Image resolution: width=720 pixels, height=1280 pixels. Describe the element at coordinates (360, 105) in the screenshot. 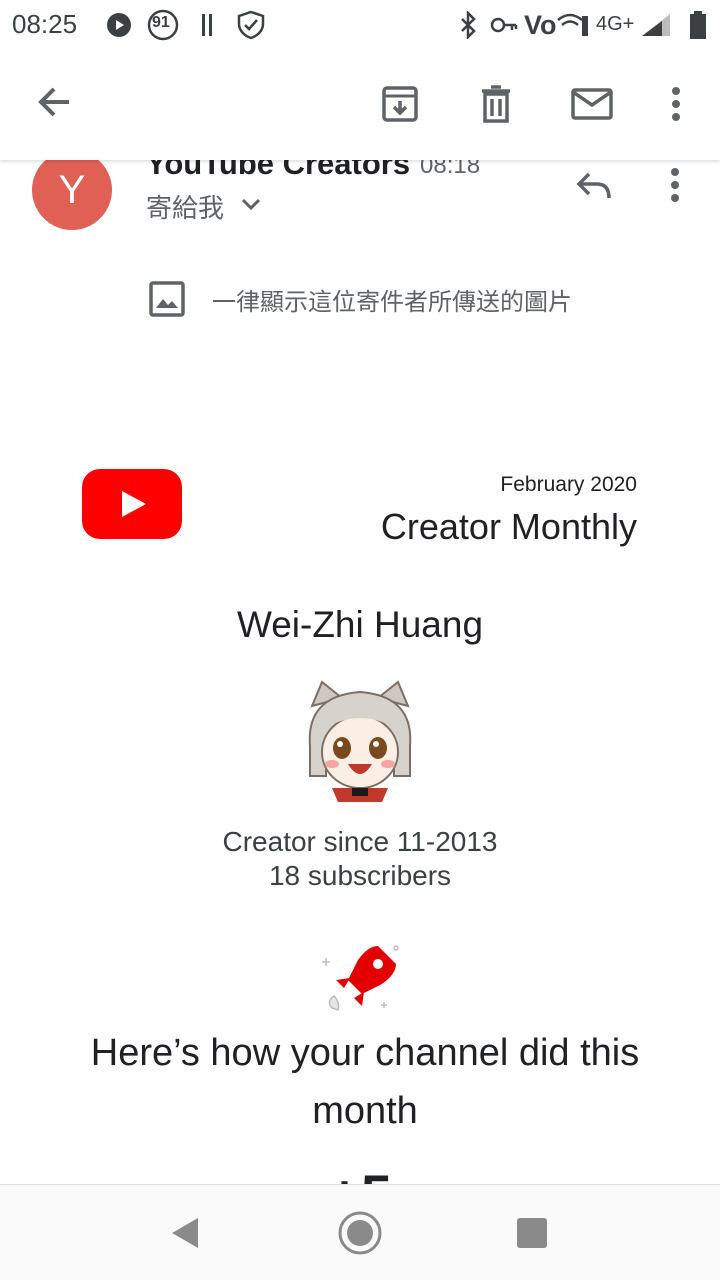

I see `top-app-bar` at that location.